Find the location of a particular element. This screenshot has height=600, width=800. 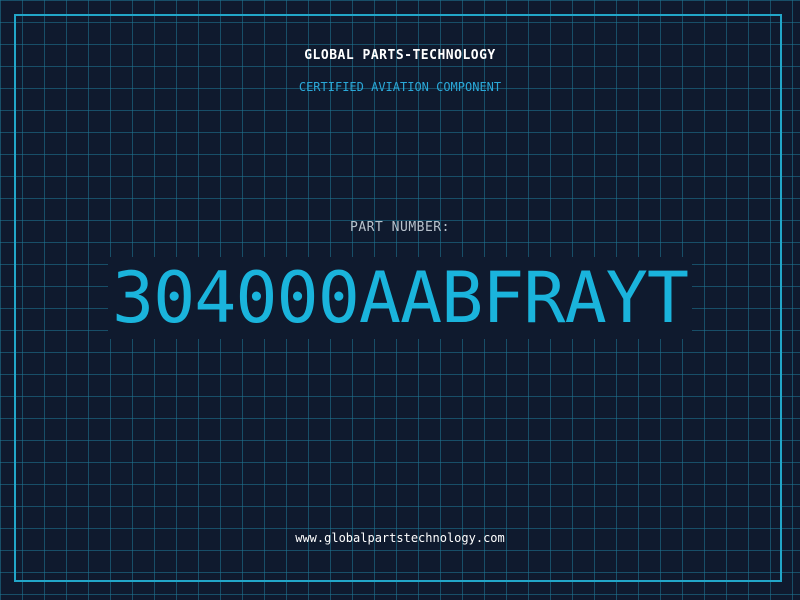

company-name: GLOBAL PARTS-TECHNOLOGY is located at coordinates (400, 55).